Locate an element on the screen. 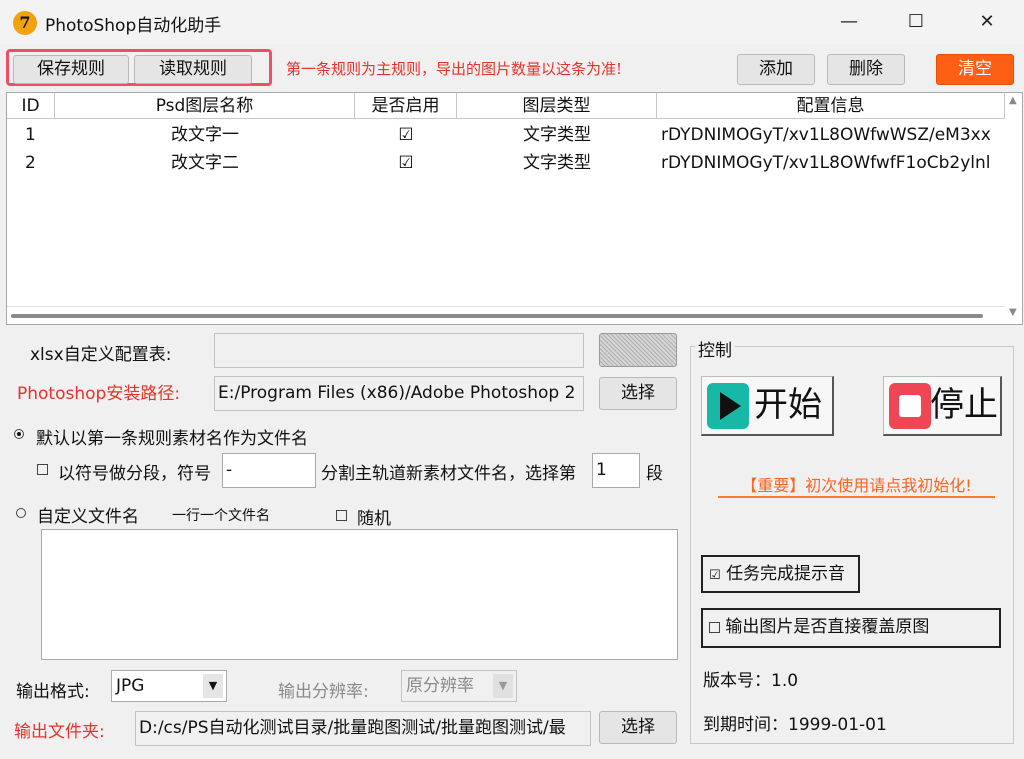  random-checkbox is located at coordinates (341, 515).